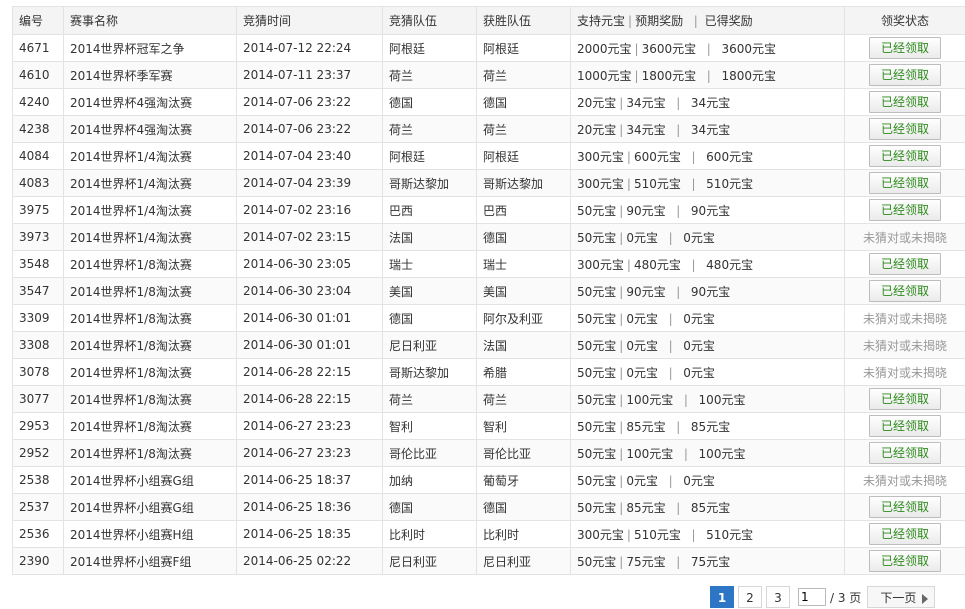 The height and width of the screenshot is (609, 965). Describe the element at coordinates (708, 561) in the screenshot. I see `row-rewards: 50元宝|75元宝 | 75元宝` at that location.